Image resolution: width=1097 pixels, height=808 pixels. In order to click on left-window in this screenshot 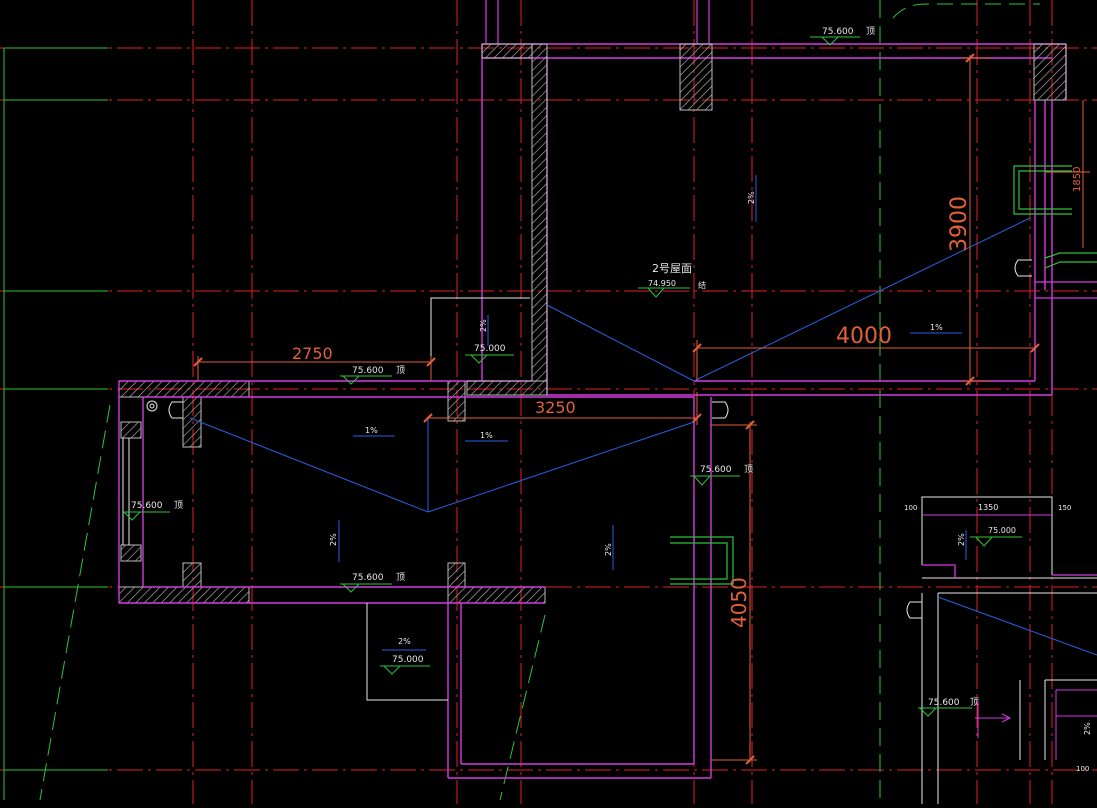, I will do `click(126, 491)`.